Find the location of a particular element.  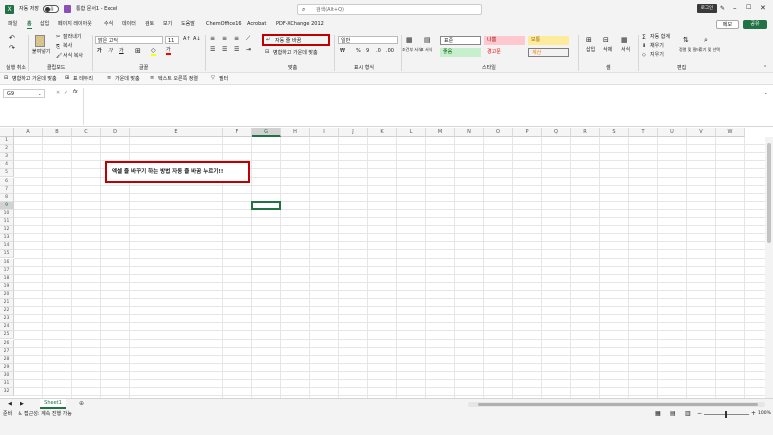

column-header: E is located at coordinates (176, 132).